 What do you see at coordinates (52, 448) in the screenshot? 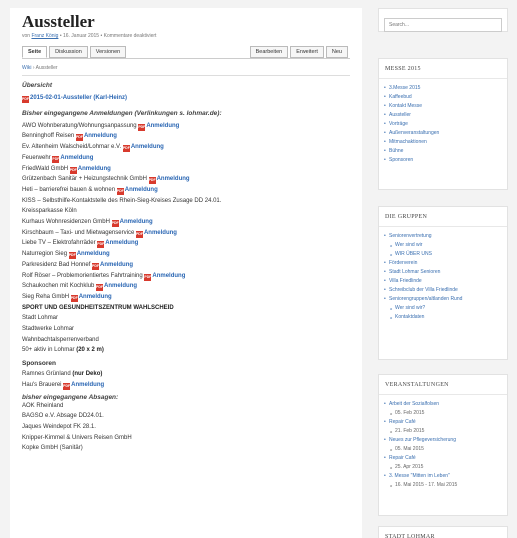
I see `cancellation-row: Kopke GmbH (Sanitär)` at bounding box center [52, 448].